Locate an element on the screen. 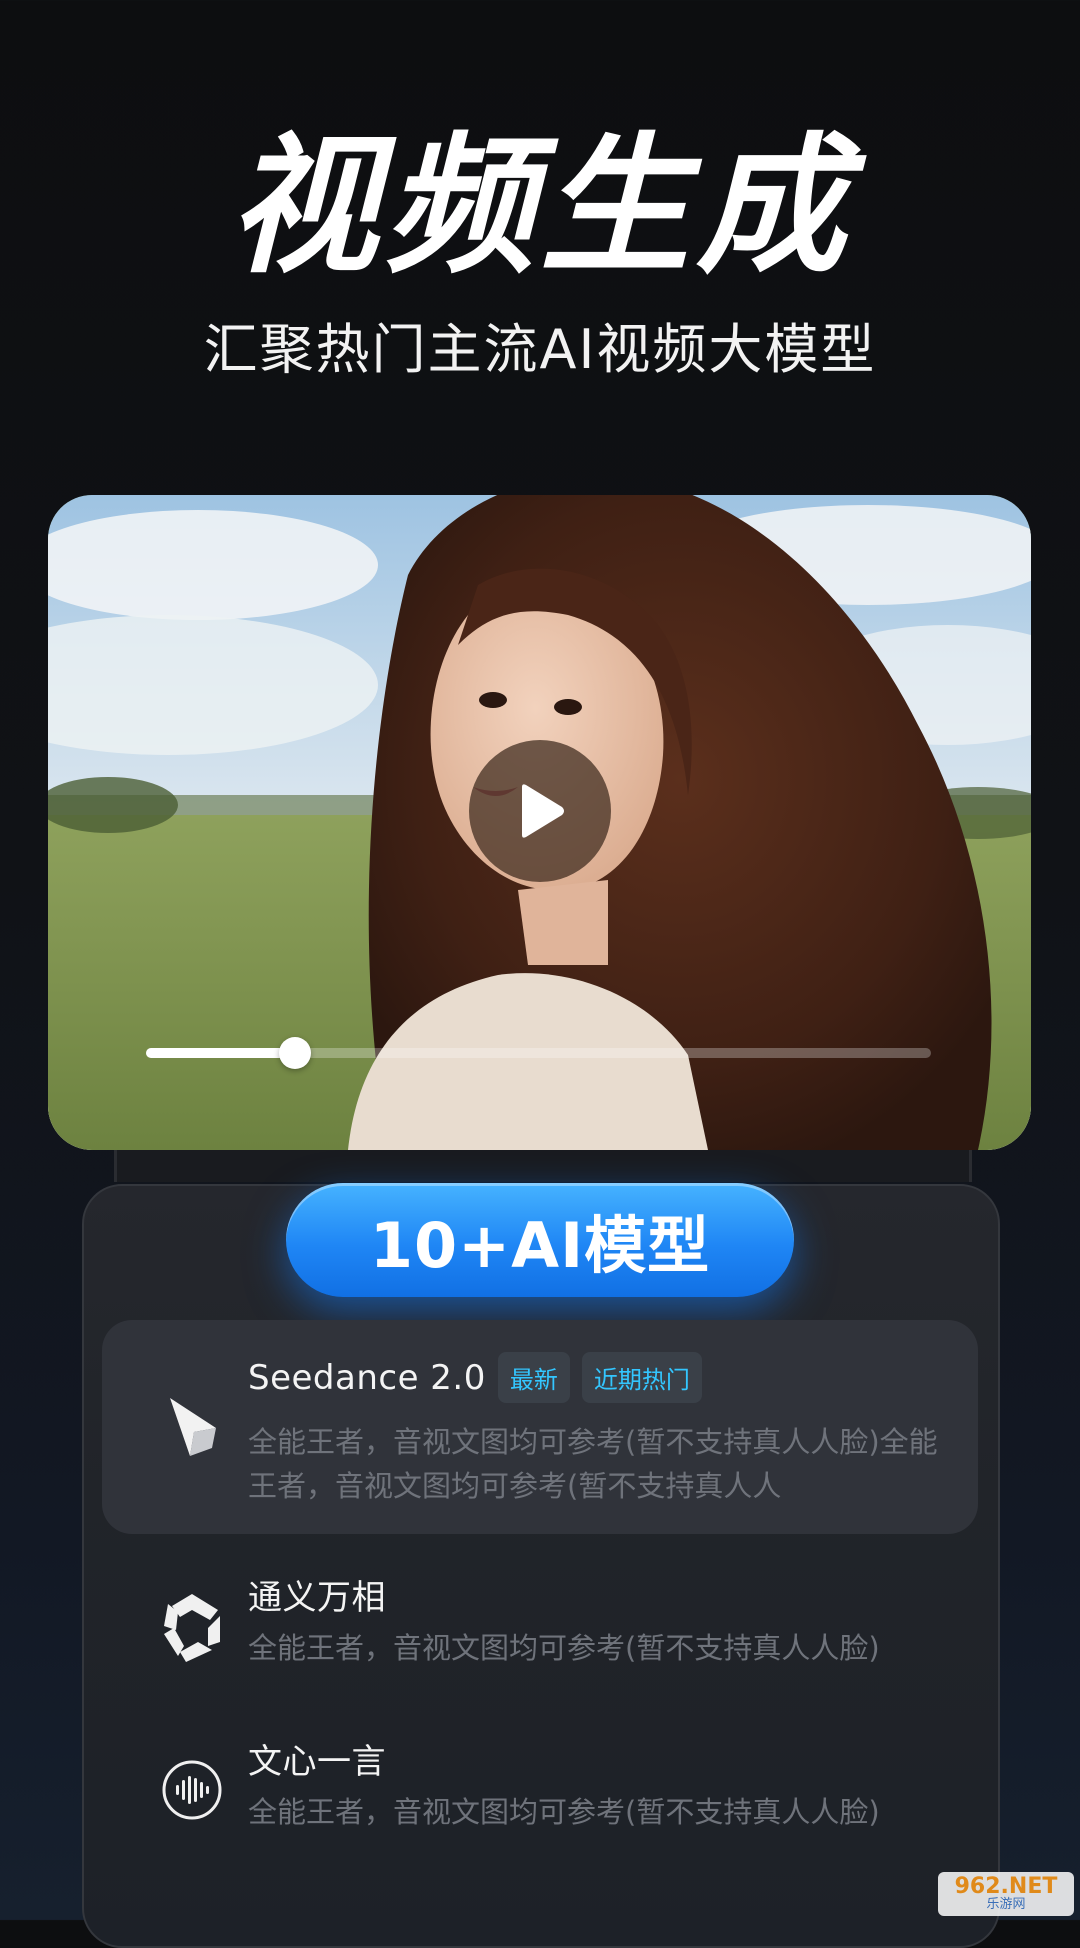 The height and width of the screenshot is (1948, 1080). model-title-line: 文心一言 is located at coordinates (317, 1758).